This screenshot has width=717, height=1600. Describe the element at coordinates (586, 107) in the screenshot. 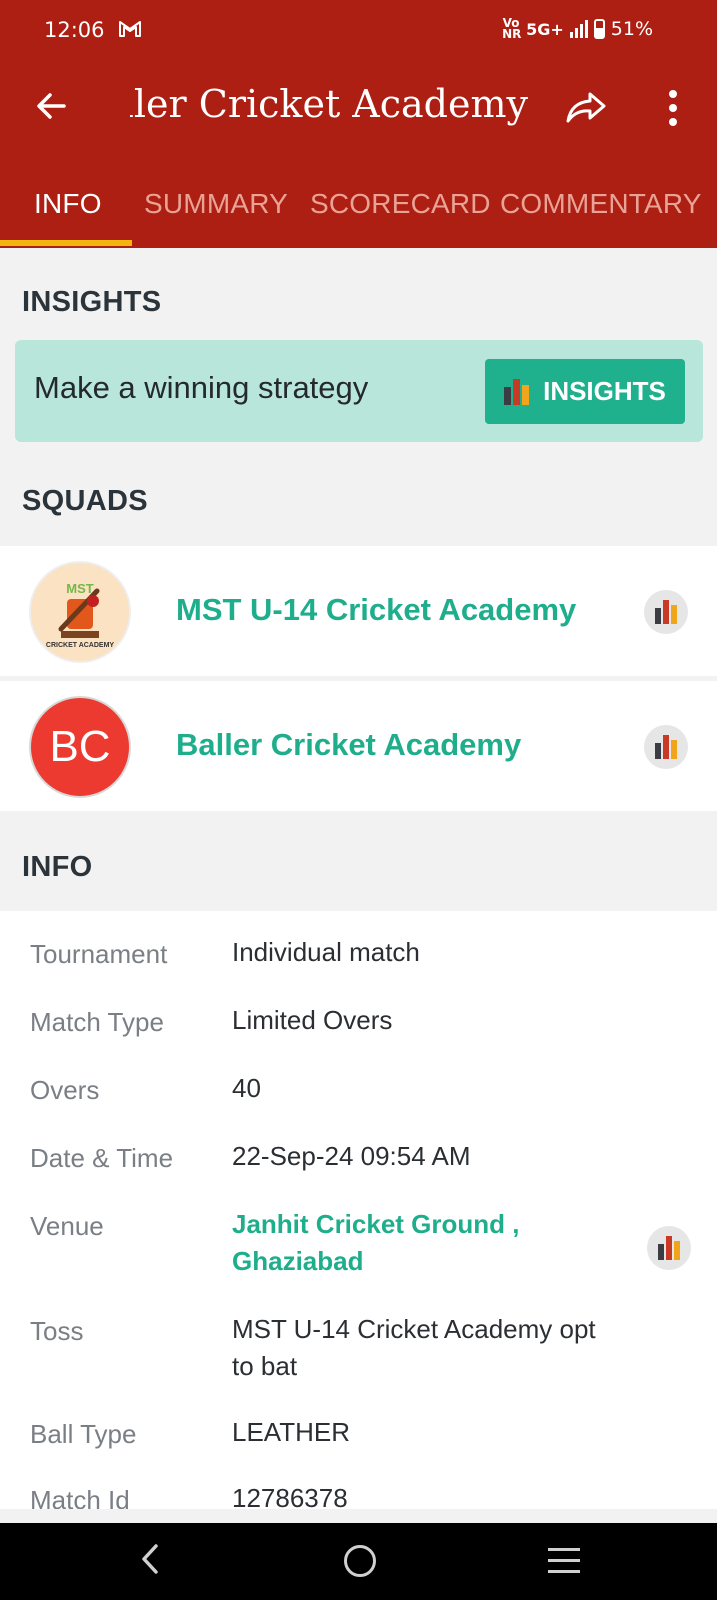

I see `share-icon` at that location.